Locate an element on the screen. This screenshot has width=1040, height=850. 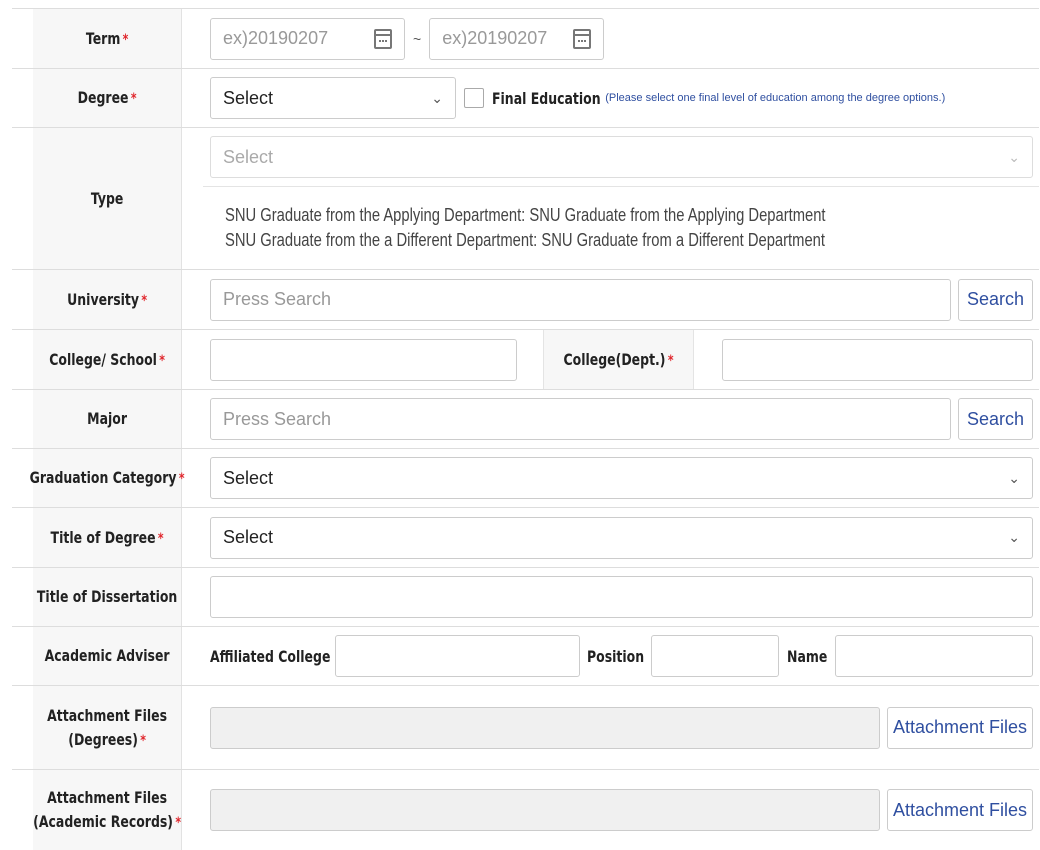
position-input is located at coordinates (715, 656).